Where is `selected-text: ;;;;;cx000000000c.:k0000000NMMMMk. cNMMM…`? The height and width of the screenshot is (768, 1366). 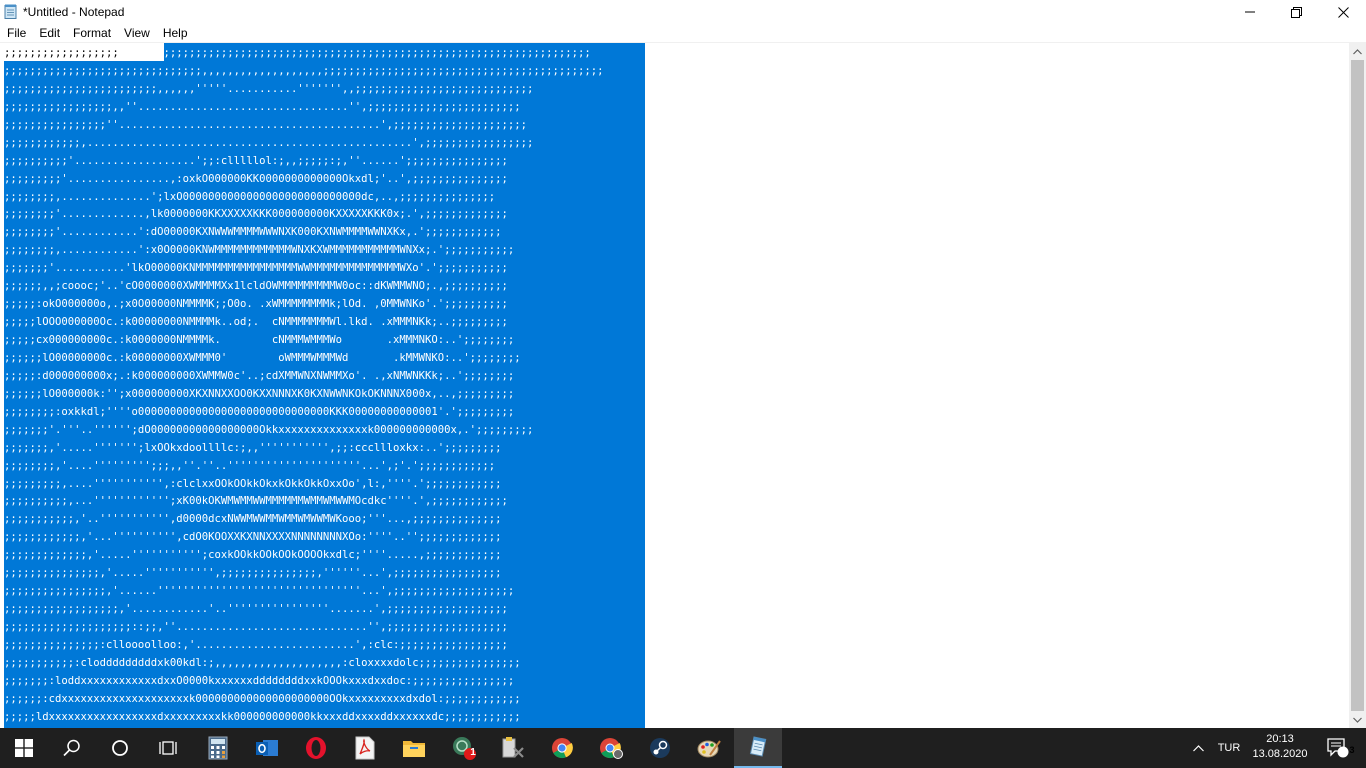 selected-text: ;;;;;cx000000000c.:k0000000NMMMMk. cNMMM… is located at coordinates (259, 340).